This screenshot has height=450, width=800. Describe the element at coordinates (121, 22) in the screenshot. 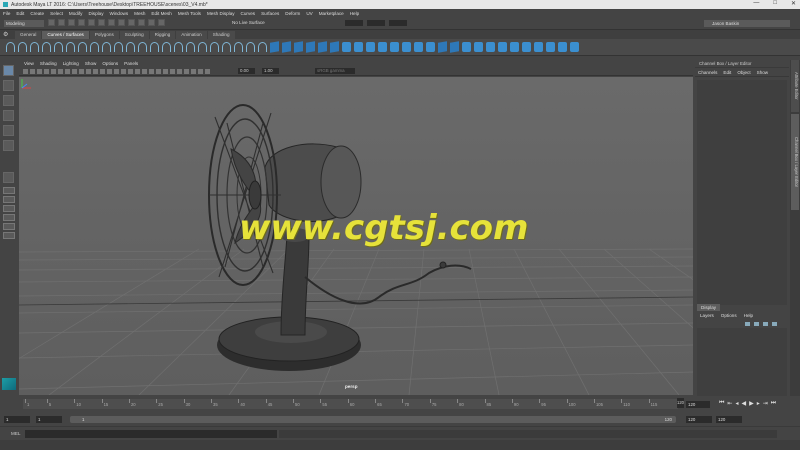

I see `select-component-icon` at that location.